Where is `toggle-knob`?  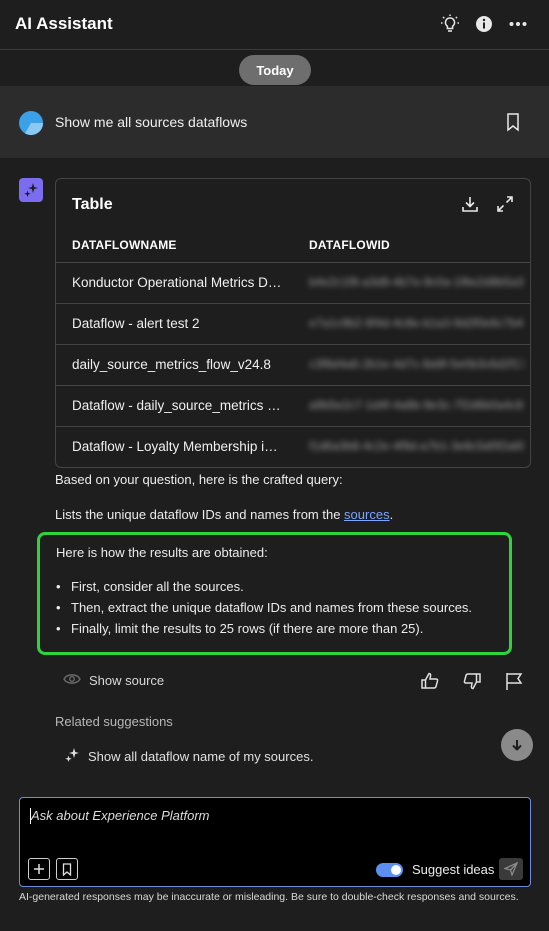
toggle-knob is located at coordinates (396, 870).